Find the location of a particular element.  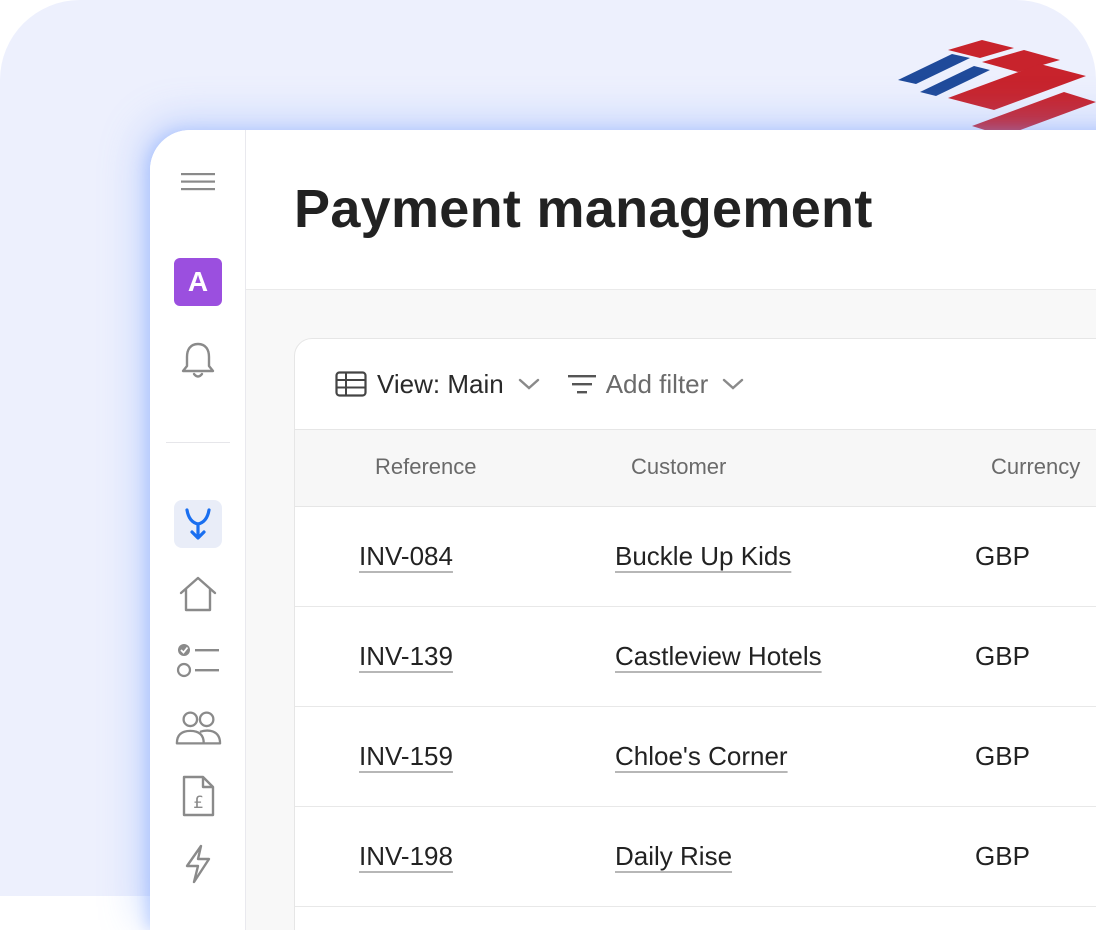

table-header: Reference Customer Currency is located at coordinates (695, 468).